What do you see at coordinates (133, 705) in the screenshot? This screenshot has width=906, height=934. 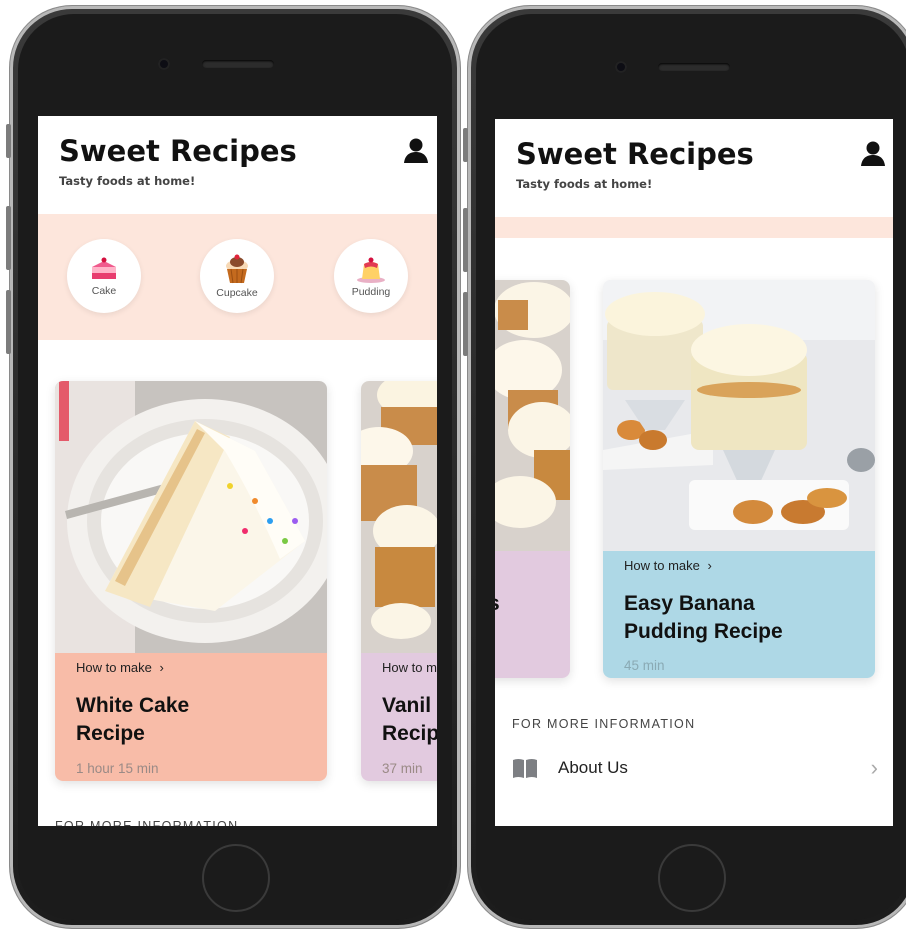 I see `recipe-title-line: White Cake` at bounding box center [133, 705].